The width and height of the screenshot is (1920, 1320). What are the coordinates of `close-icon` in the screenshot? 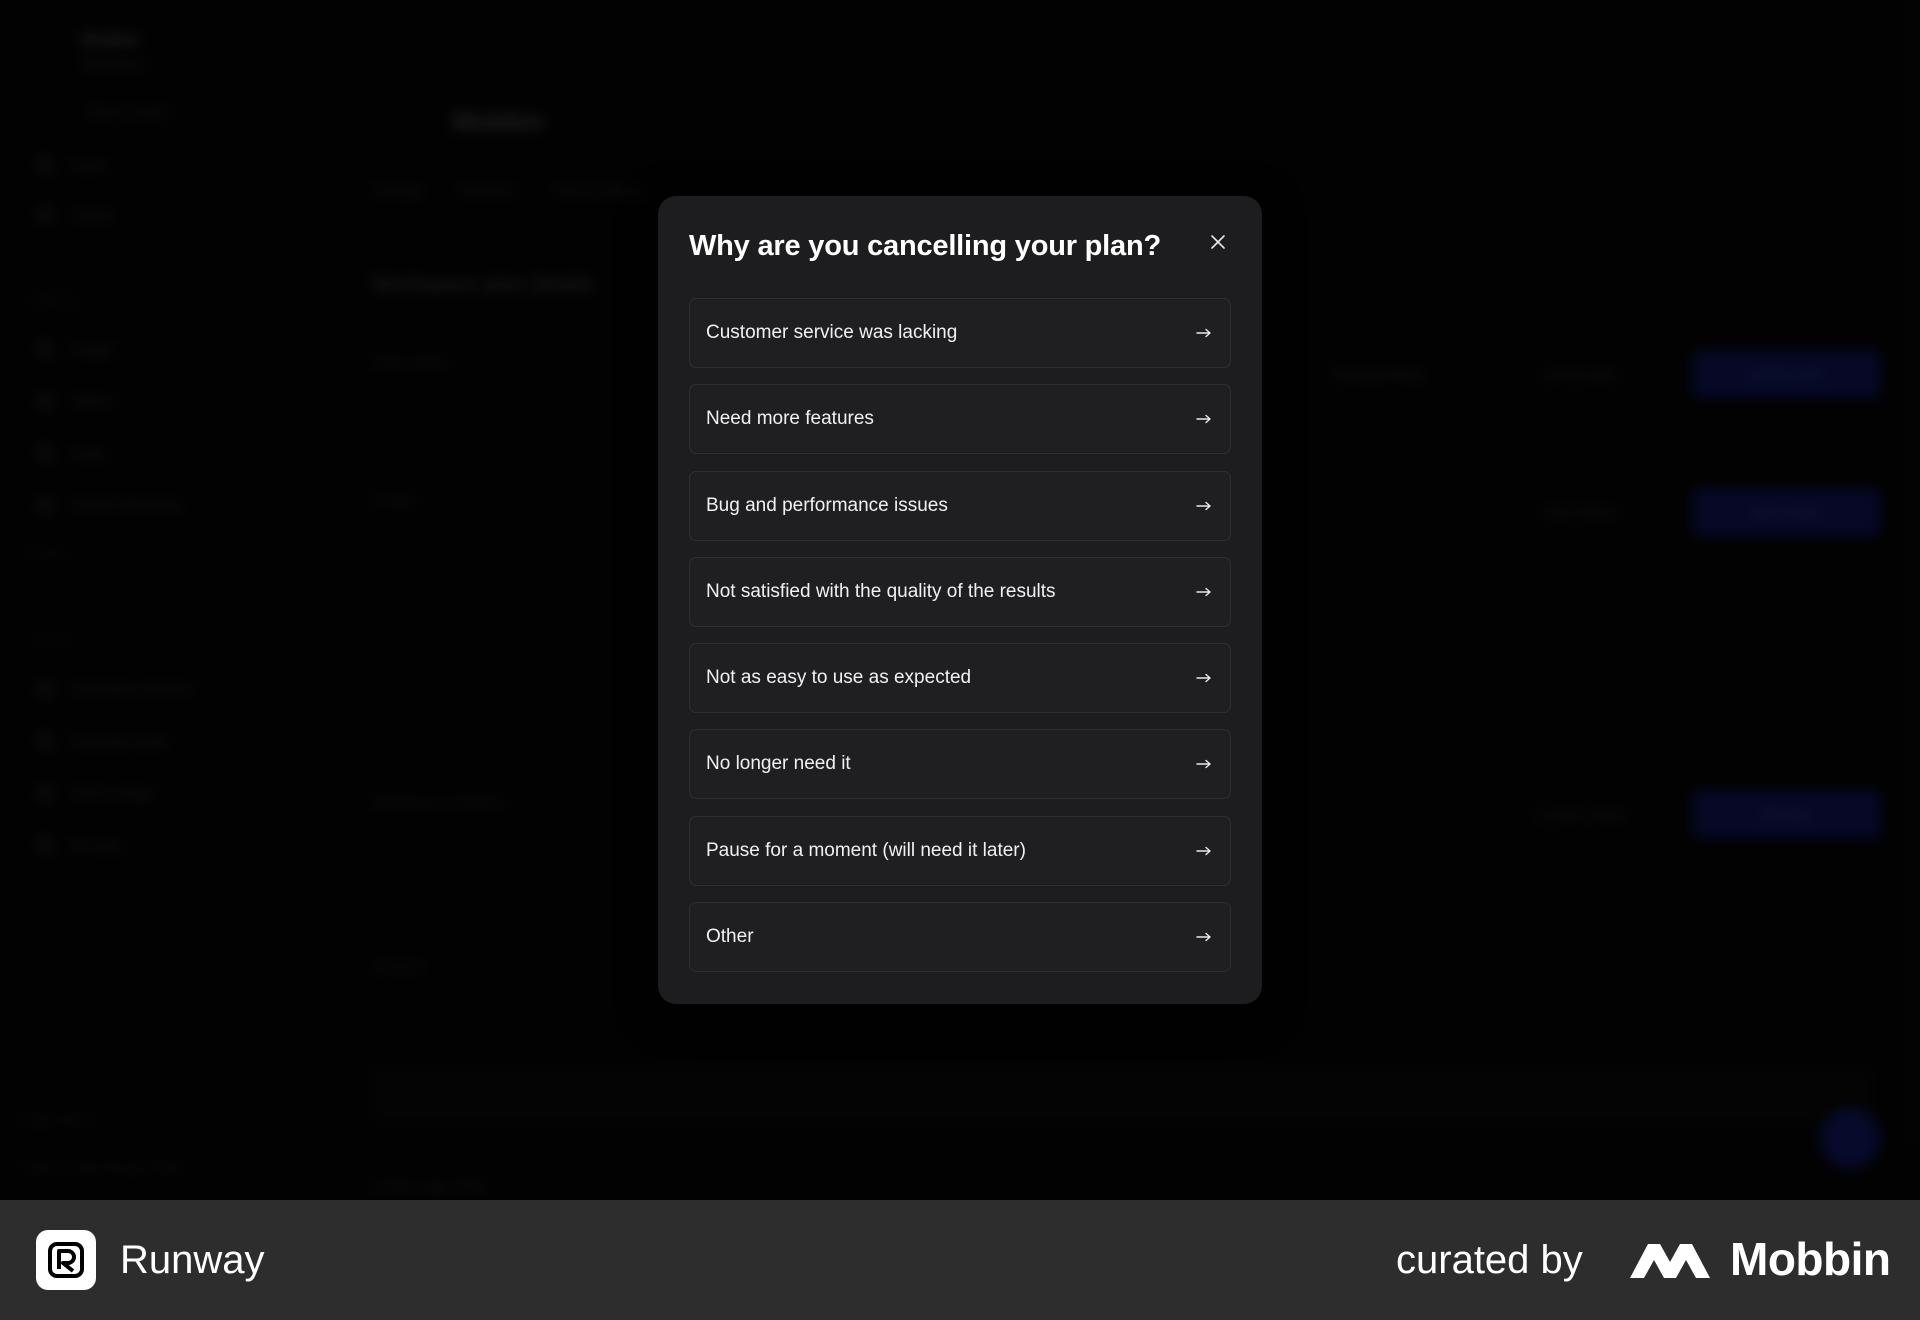 It's located at (1218, 242).